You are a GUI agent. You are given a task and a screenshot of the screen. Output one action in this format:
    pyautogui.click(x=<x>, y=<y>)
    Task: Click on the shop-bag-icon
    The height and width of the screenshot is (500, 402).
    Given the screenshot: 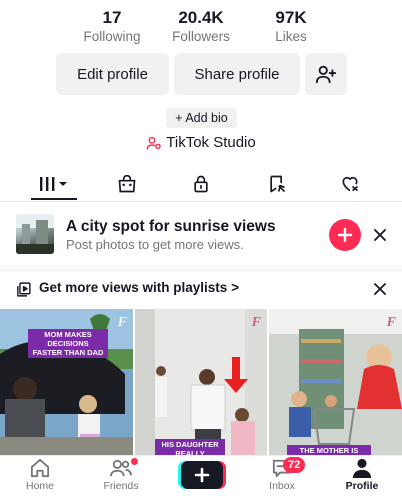 What is the action you would take?
    pyautogui.click(x=127, y=183)
    